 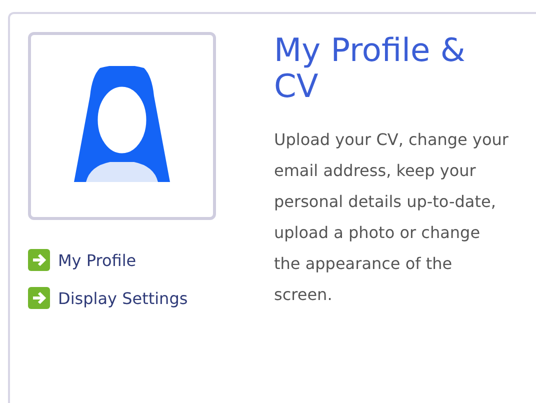 What do you see at coordinates (370, 68) in the screenshot?
I see `card-title: My Profile & CV` at bounding box center [370, 68].